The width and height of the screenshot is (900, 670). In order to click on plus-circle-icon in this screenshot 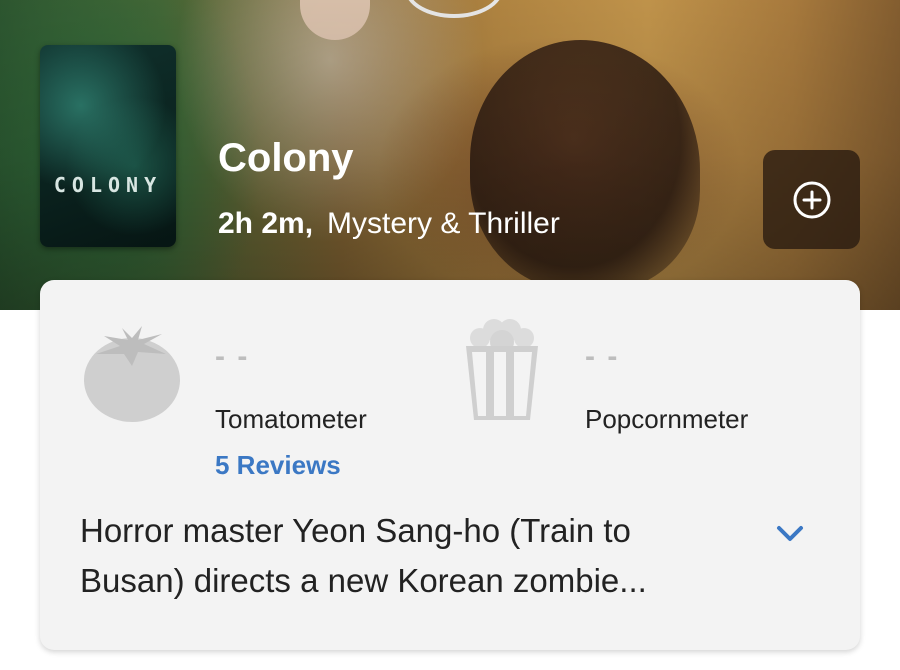, I will do `click(811, 199)`.